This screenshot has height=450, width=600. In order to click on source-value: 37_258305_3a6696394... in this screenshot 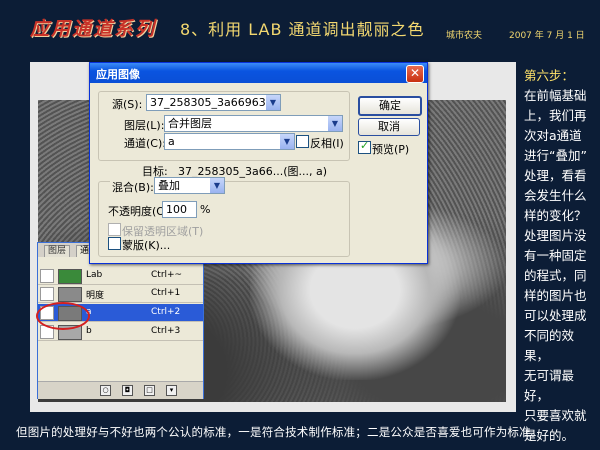, I will do `click(215, 102)`.